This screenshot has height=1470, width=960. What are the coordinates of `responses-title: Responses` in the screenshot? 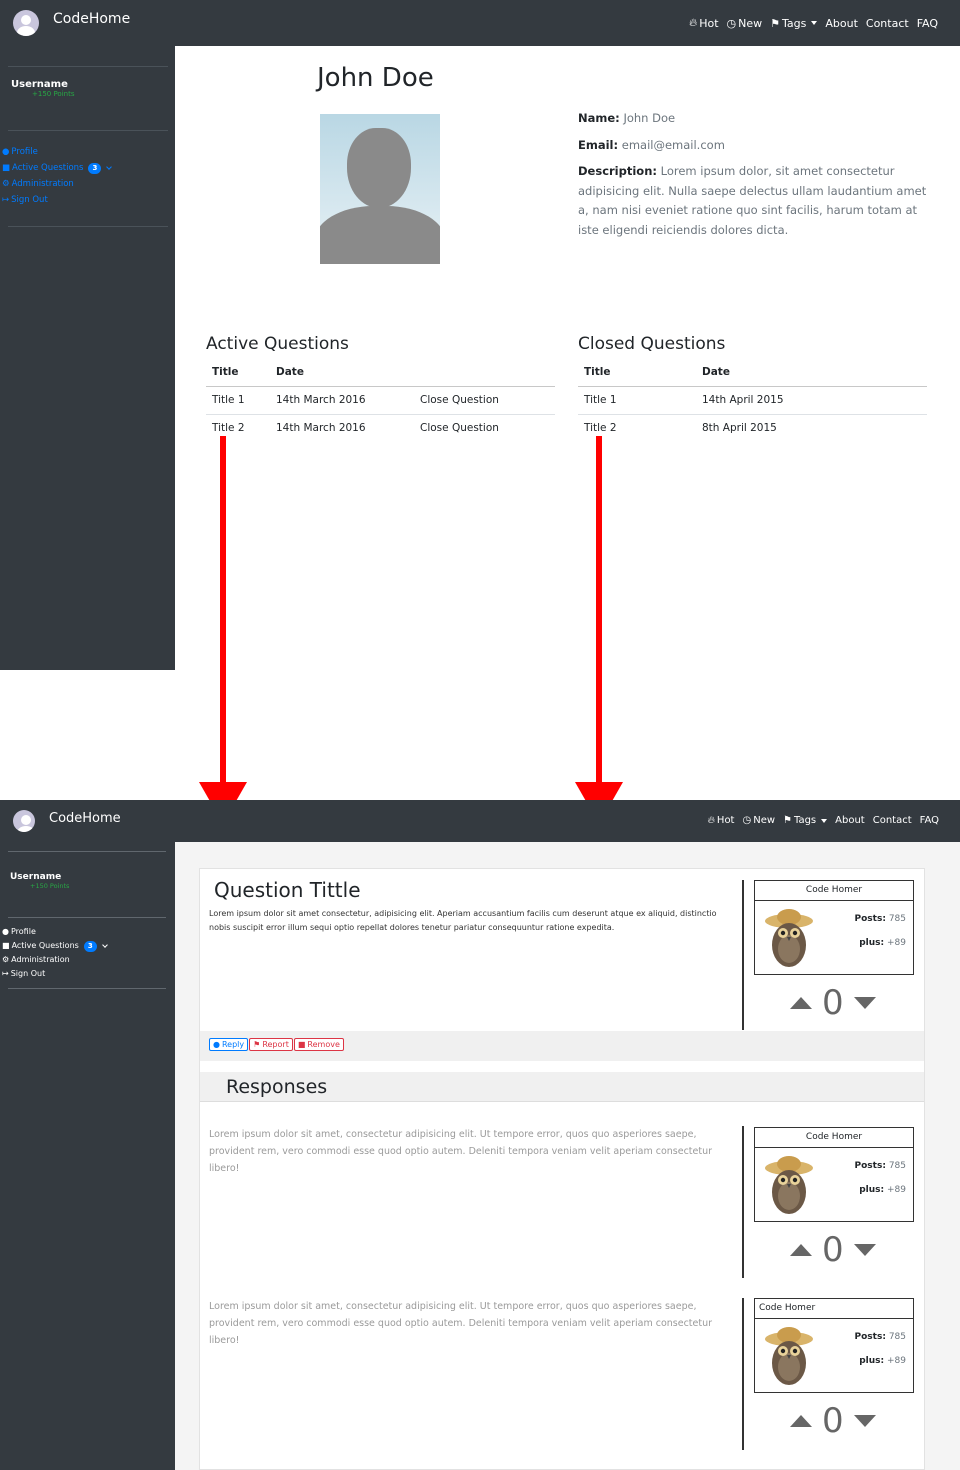 It's located at (277, 1087).